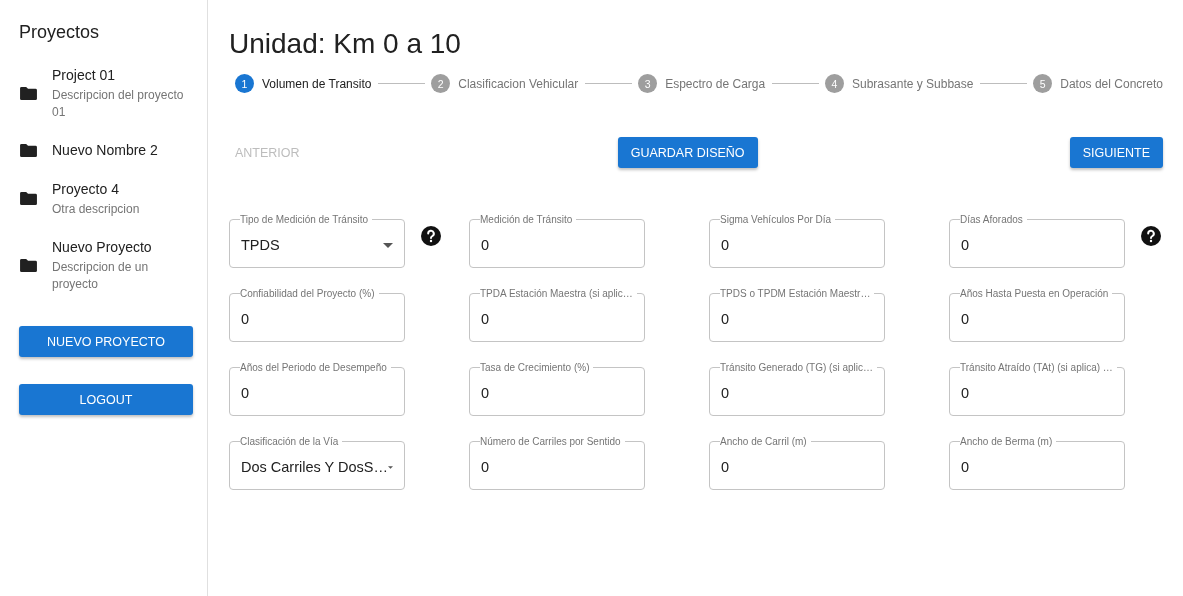 The image size is (1183, 596). Describe the element at coordinates (290, 441) in the screenshot. I see `field-label: Clasificación de la Vía` at that location.